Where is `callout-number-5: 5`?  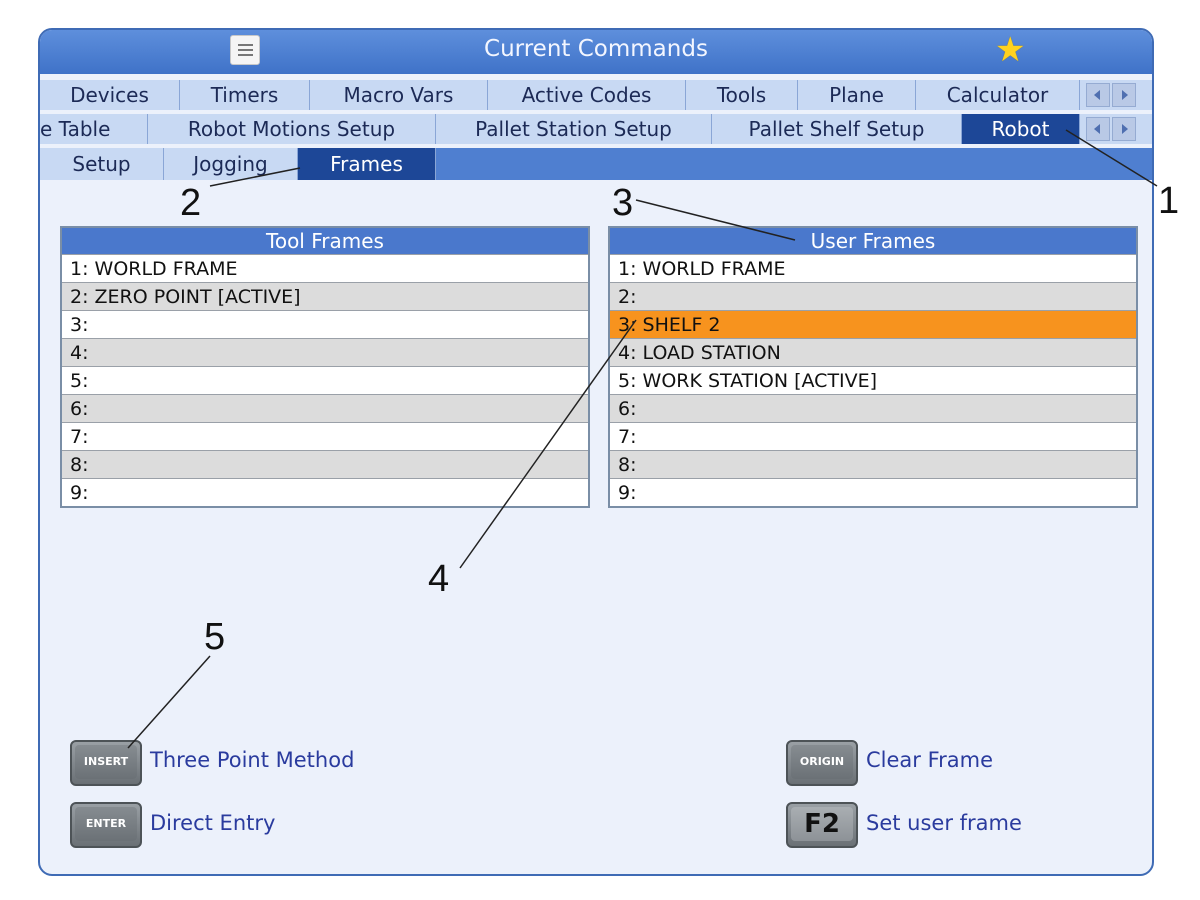
callout-number-5: 5 is located at coordinates (215, 637).